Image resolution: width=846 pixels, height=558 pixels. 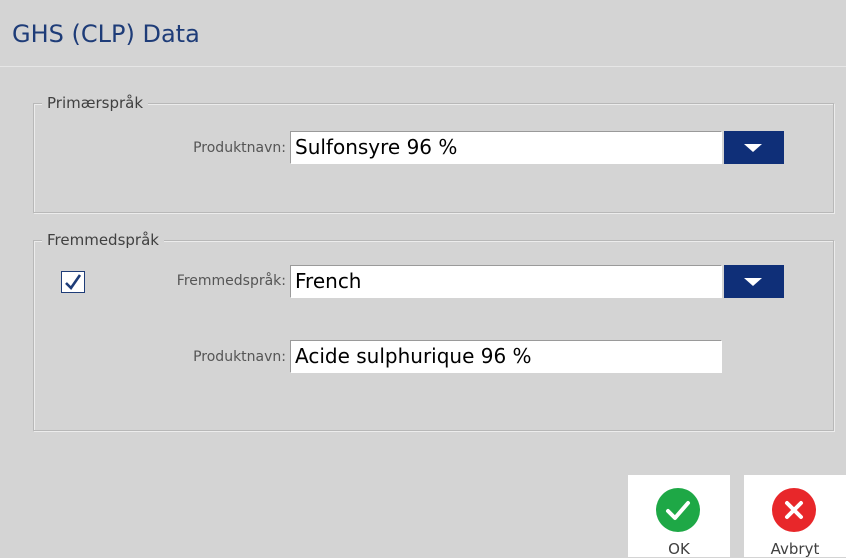 I want to click on ok-button: OK, so click(x=679, y=516).